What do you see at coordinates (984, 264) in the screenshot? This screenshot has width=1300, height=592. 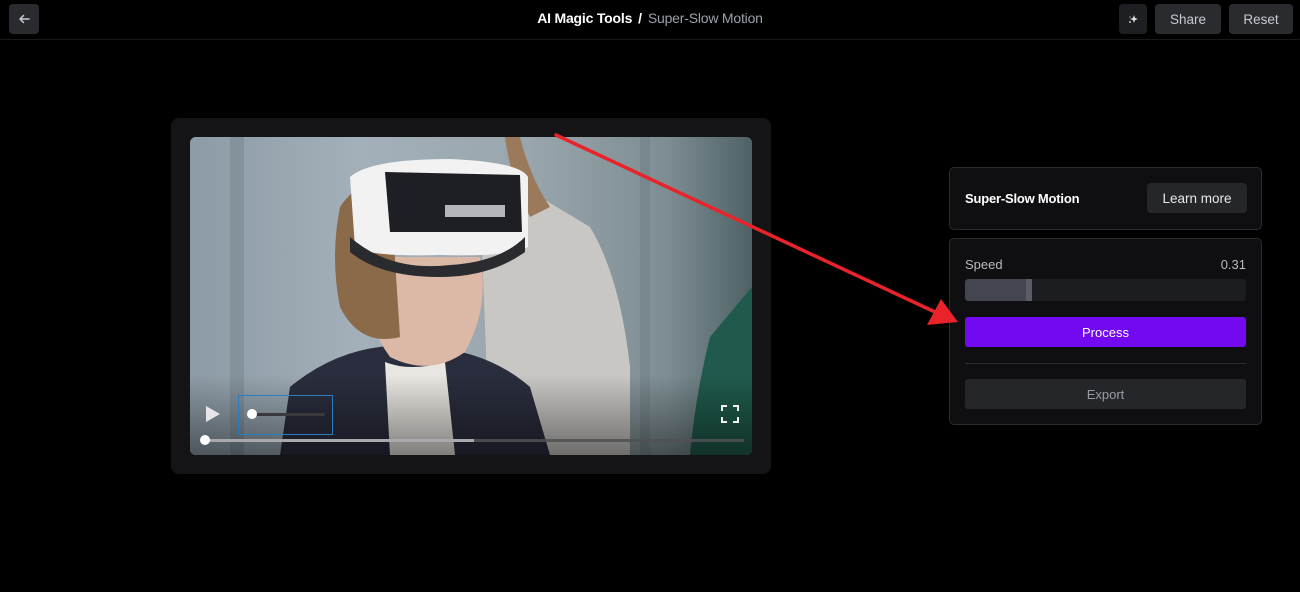 I see `speed-label: Speed` at bounding box center [984, 264].